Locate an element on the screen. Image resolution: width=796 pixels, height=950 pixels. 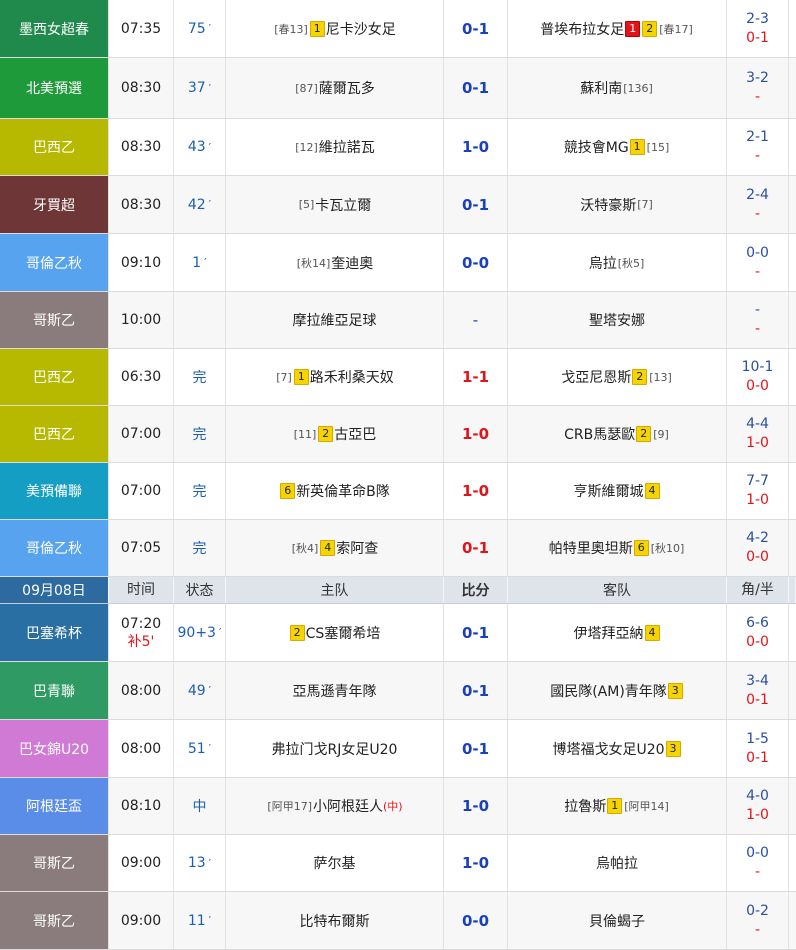
league-cell: 牙買超 is located at coordinates (54, 204).